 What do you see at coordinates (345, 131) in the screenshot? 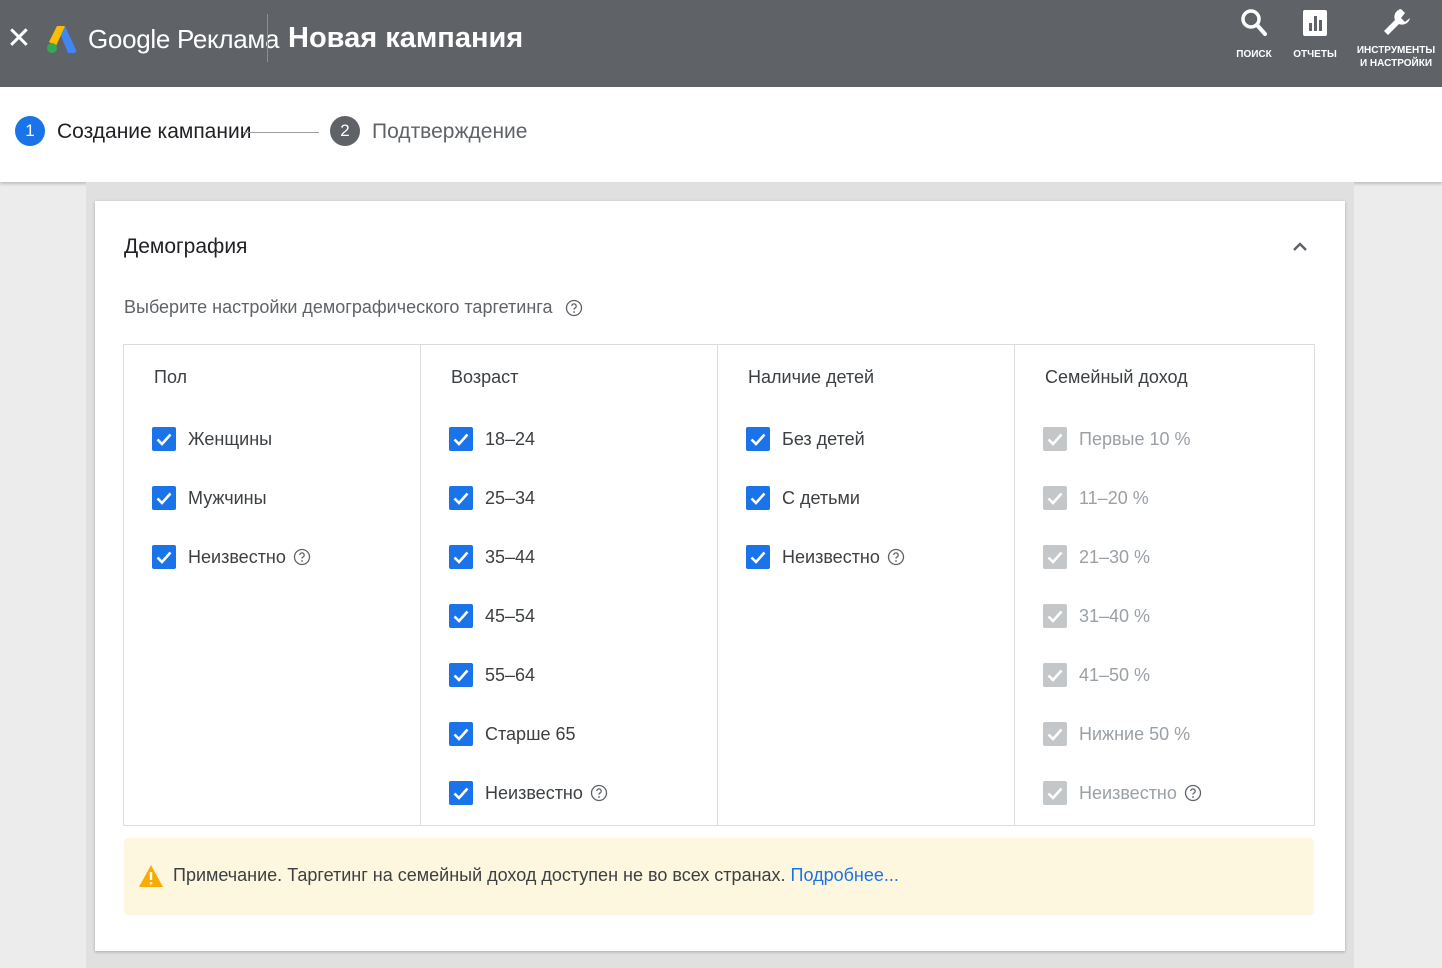
I see `step-2-number: 2` at bounding box center [345, 131].